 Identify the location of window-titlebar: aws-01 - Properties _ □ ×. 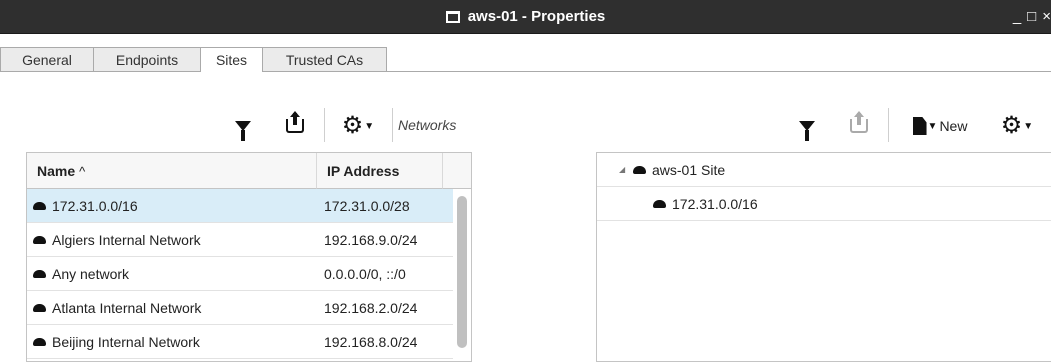
(525, 17).